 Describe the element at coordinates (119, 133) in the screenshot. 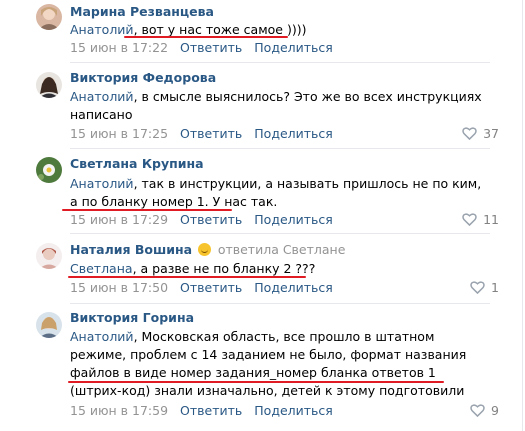

I see `comment-time: 15 июн в 17:25` at that location.